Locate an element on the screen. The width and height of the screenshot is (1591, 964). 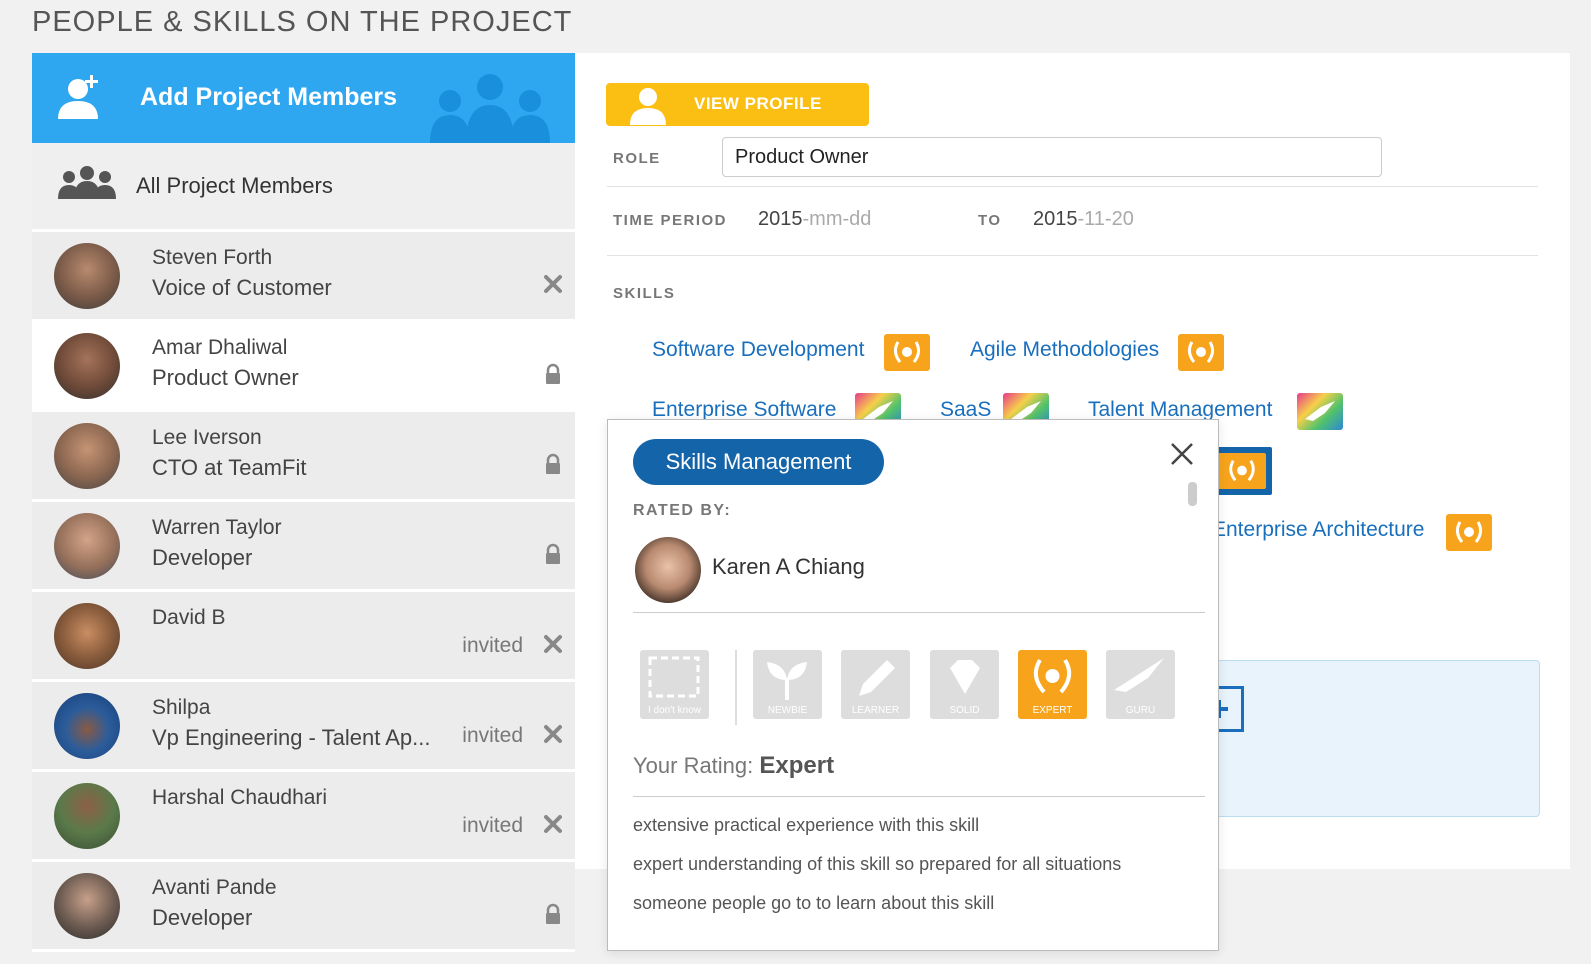
member-name: Amar Dhaliwal is located at coordinates (220, 347).